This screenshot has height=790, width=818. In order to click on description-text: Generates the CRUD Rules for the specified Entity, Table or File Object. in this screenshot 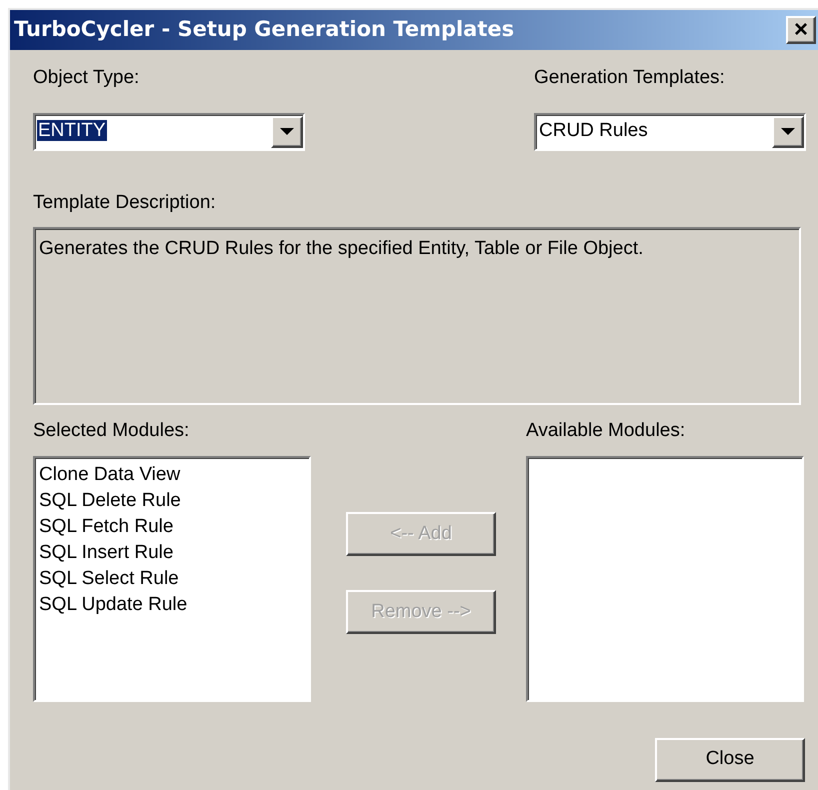, I will do `click(341, 248)`.